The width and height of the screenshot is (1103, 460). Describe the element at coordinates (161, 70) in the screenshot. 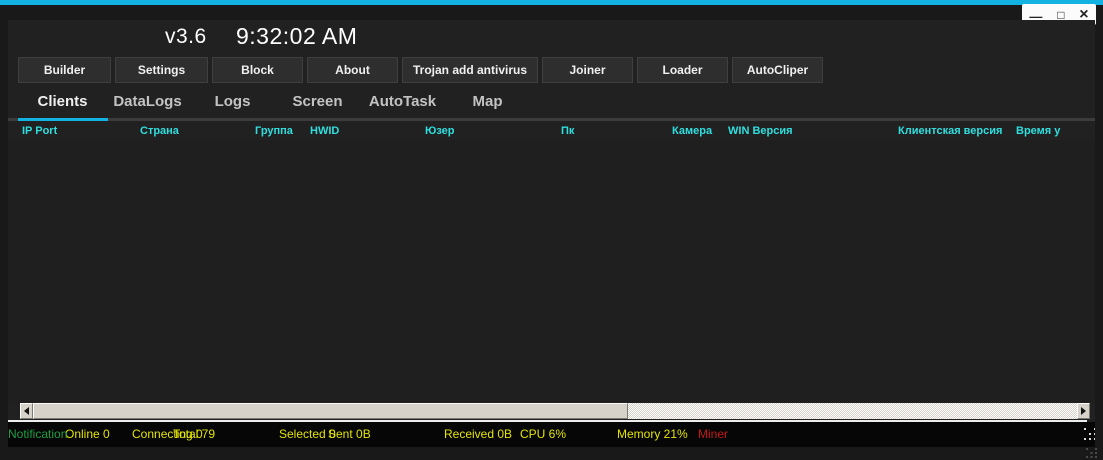

I see `toolbar-button-settings: Settings` at that location.